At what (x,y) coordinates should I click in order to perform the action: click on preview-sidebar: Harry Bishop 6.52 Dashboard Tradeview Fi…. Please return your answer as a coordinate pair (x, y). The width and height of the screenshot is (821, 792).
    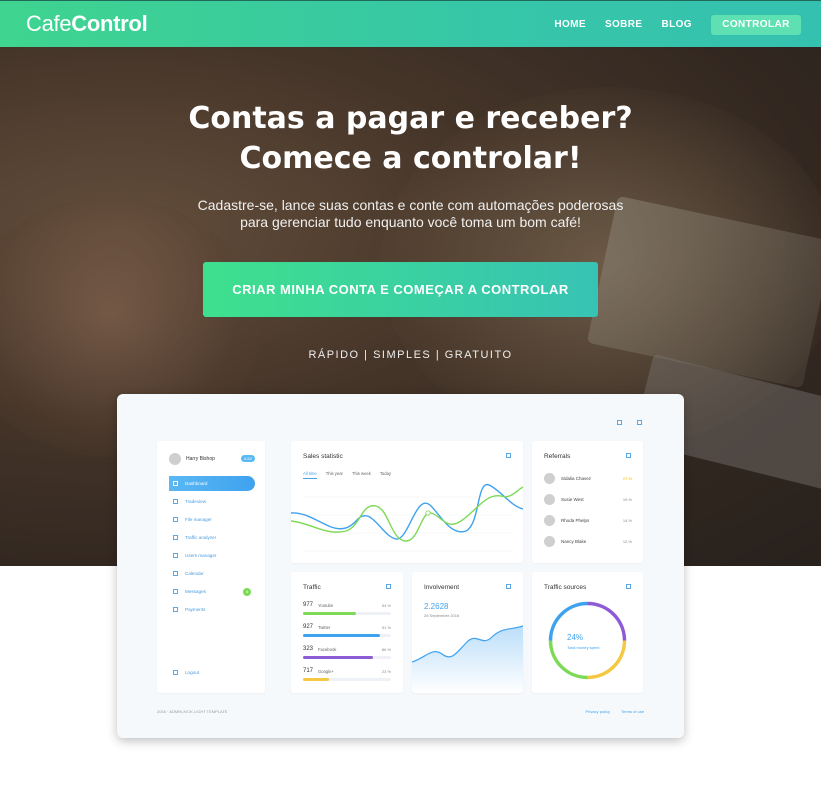
    Looking at the image, I should click on (211, 567).